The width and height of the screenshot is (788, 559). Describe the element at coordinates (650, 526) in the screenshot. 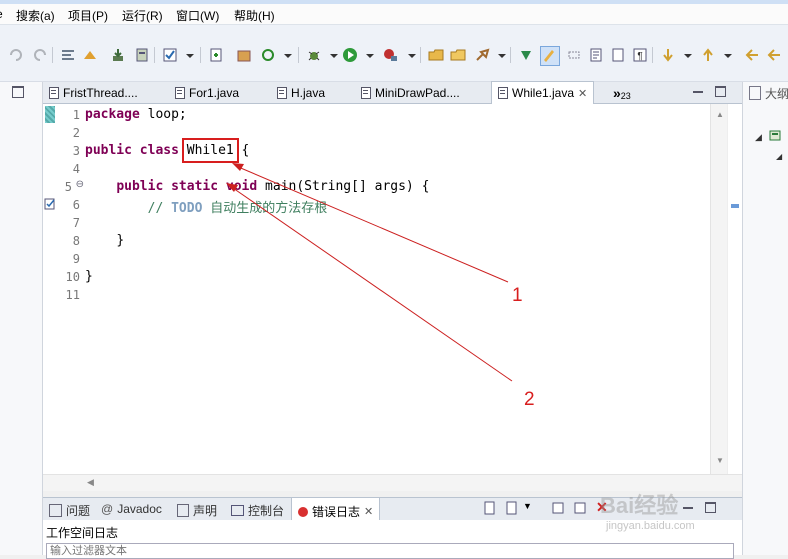

I see `watermark-url: jingyan.baidu.com` at that location.